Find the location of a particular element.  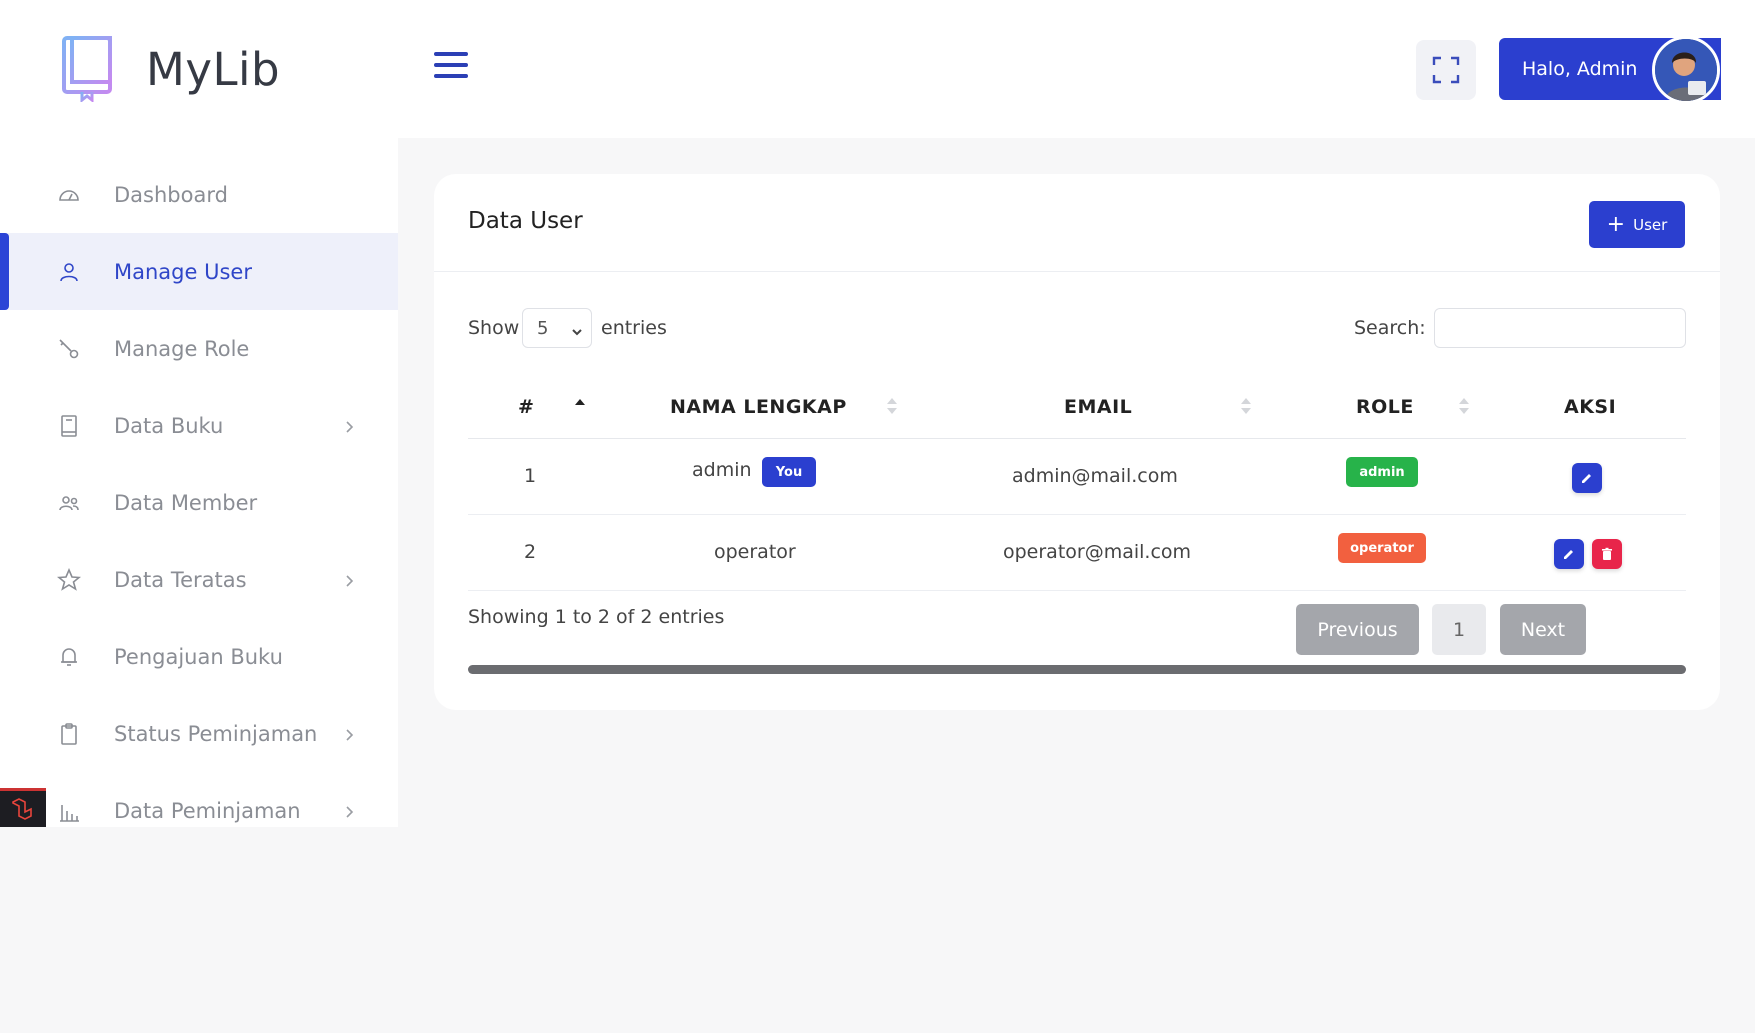

add-user-button: + User is located at coordinates (1637, 224).